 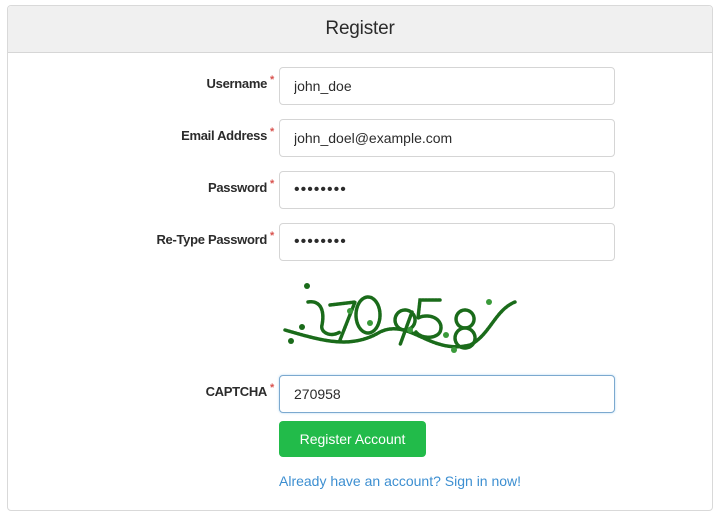 What do you see at coordinates (447, 190) in the screenshot?
I see `password-input` at bounding box center [447, 190].